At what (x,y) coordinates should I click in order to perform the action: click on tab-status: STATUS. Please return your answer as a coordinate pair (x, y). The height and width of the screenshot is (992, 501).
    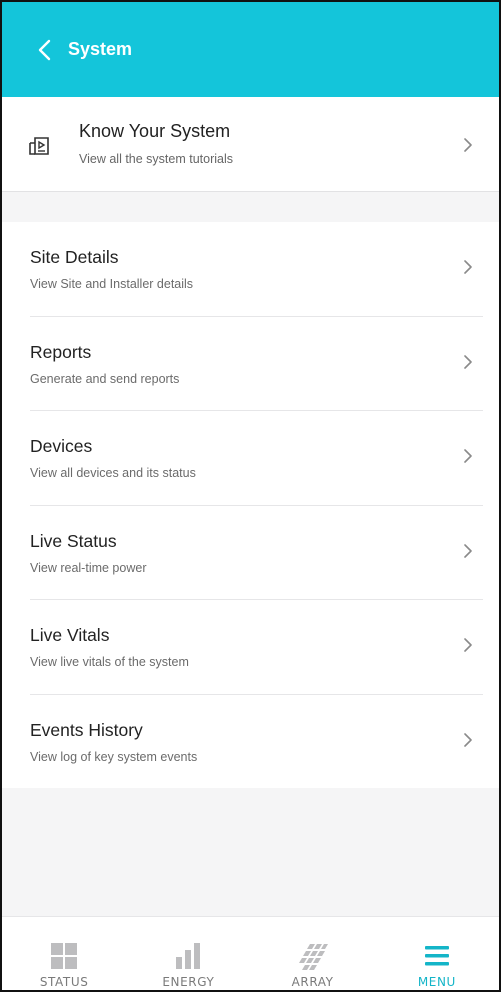
    Looking at the image, I should click on (64, 953).